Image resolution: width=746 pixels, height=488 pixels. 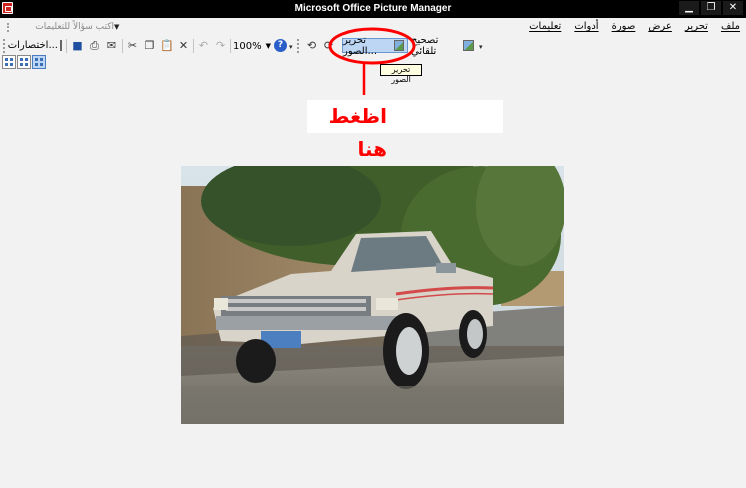 I want to click on cut-icon: ✂, so click(x=132, y=45).